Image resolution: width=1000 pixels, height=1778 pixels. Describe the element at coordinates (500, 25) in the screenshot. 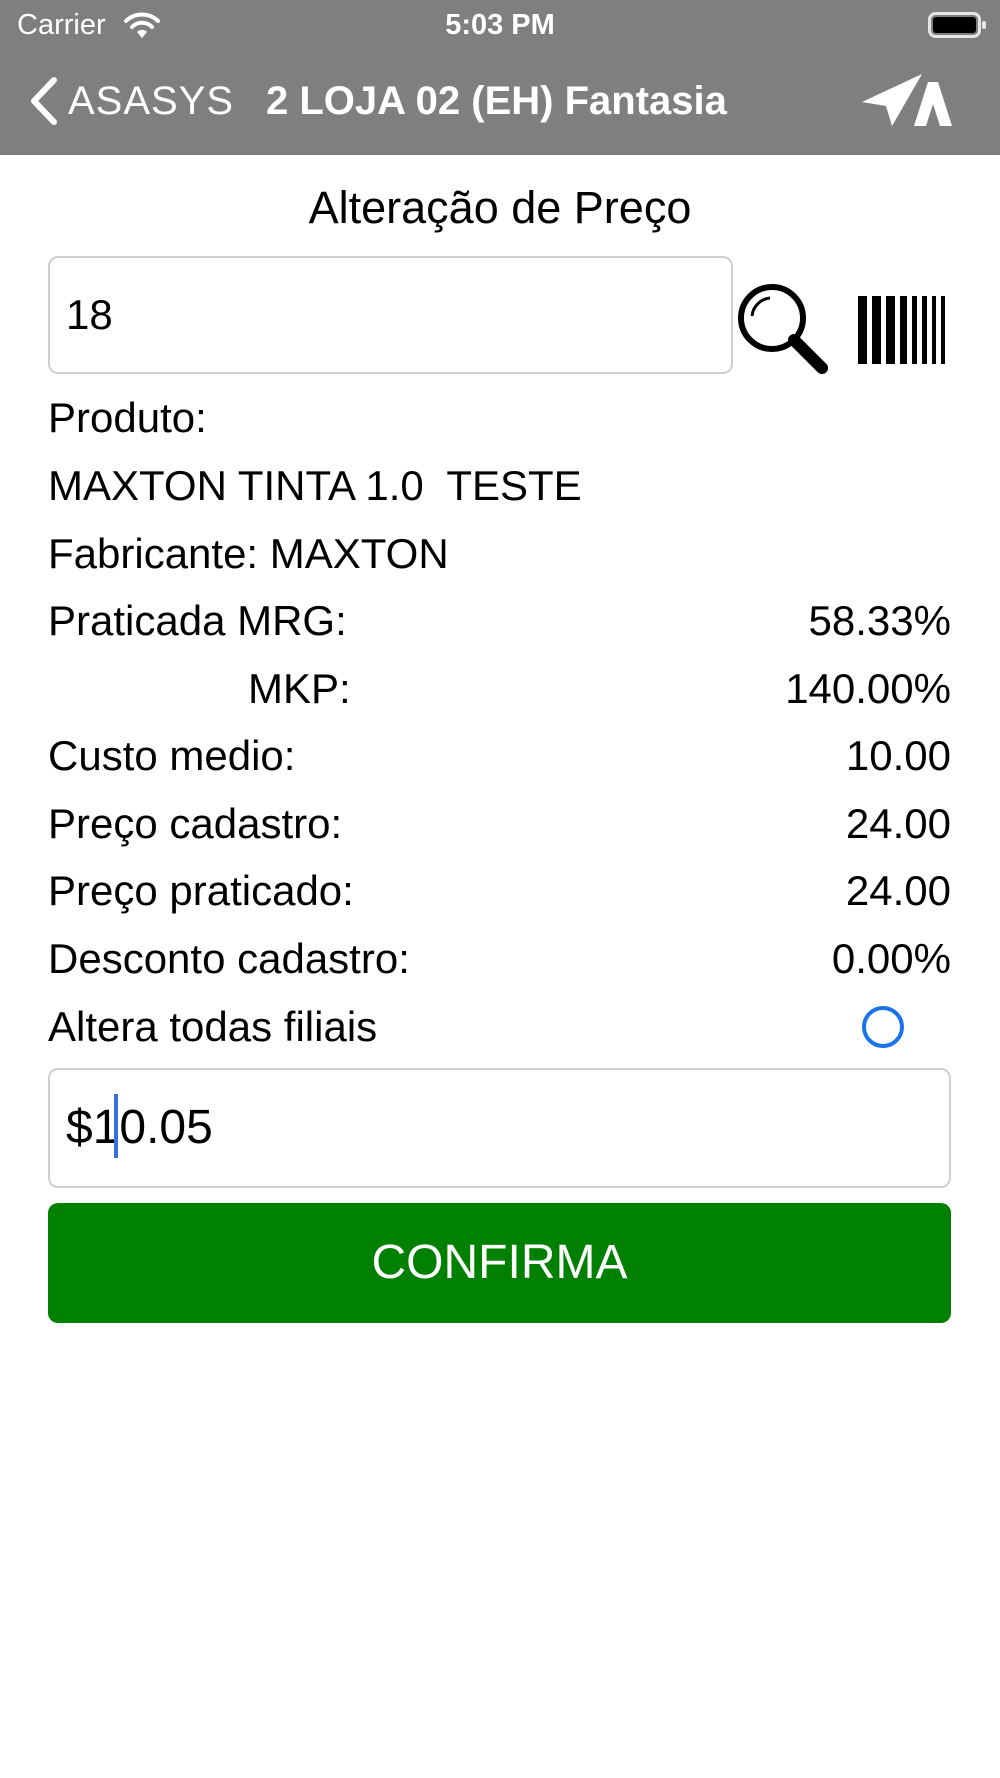

I see `status-time: 5:03 PM` at that location.